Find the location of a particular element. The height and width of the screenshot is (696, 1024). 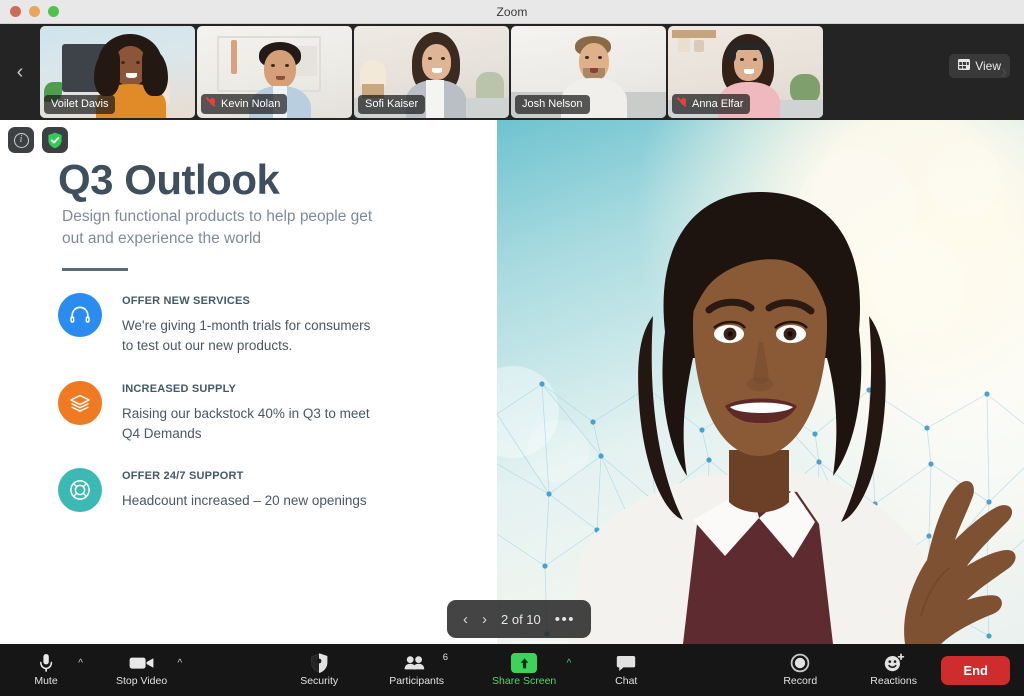

participant-nametag: Kevin Nolan is located at coordinates (244, 104).